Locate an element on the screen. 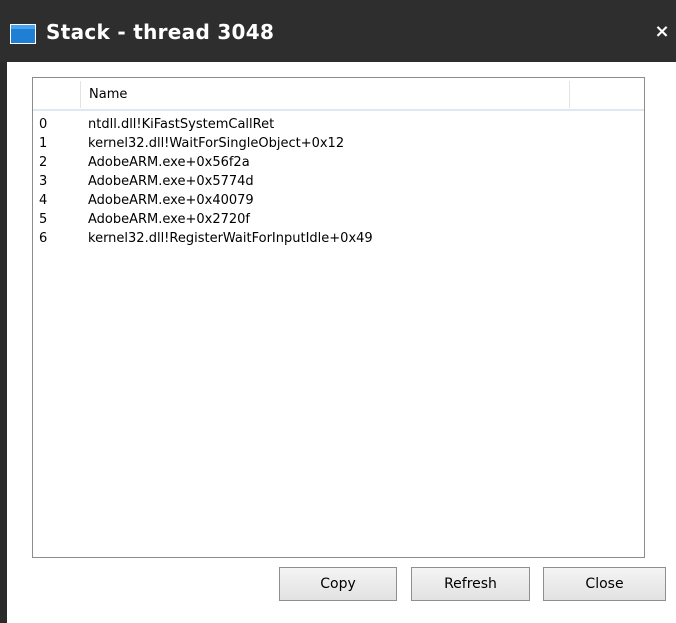 This screenshot has height=623, width=676. frame-index: 0 is located at coordinates (43, 124).